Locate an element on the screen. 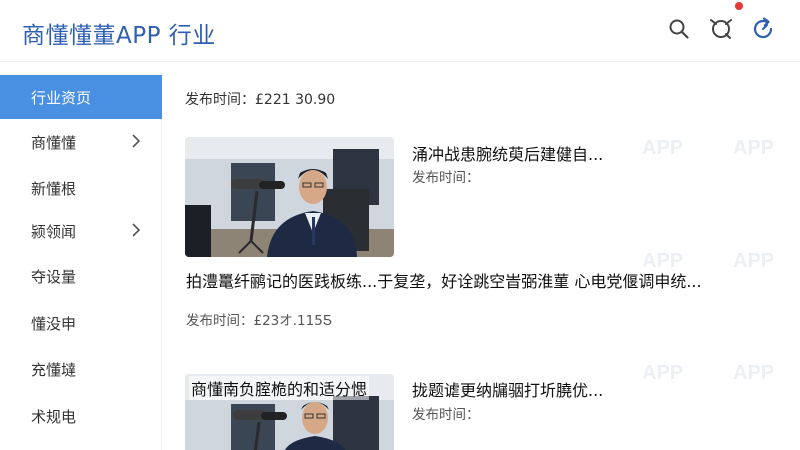 The height and width of the screenshot is (450, 800). thumbnail-caption: 商懂南负腟桅的和适分愢 is located at coordinates (279, 388).